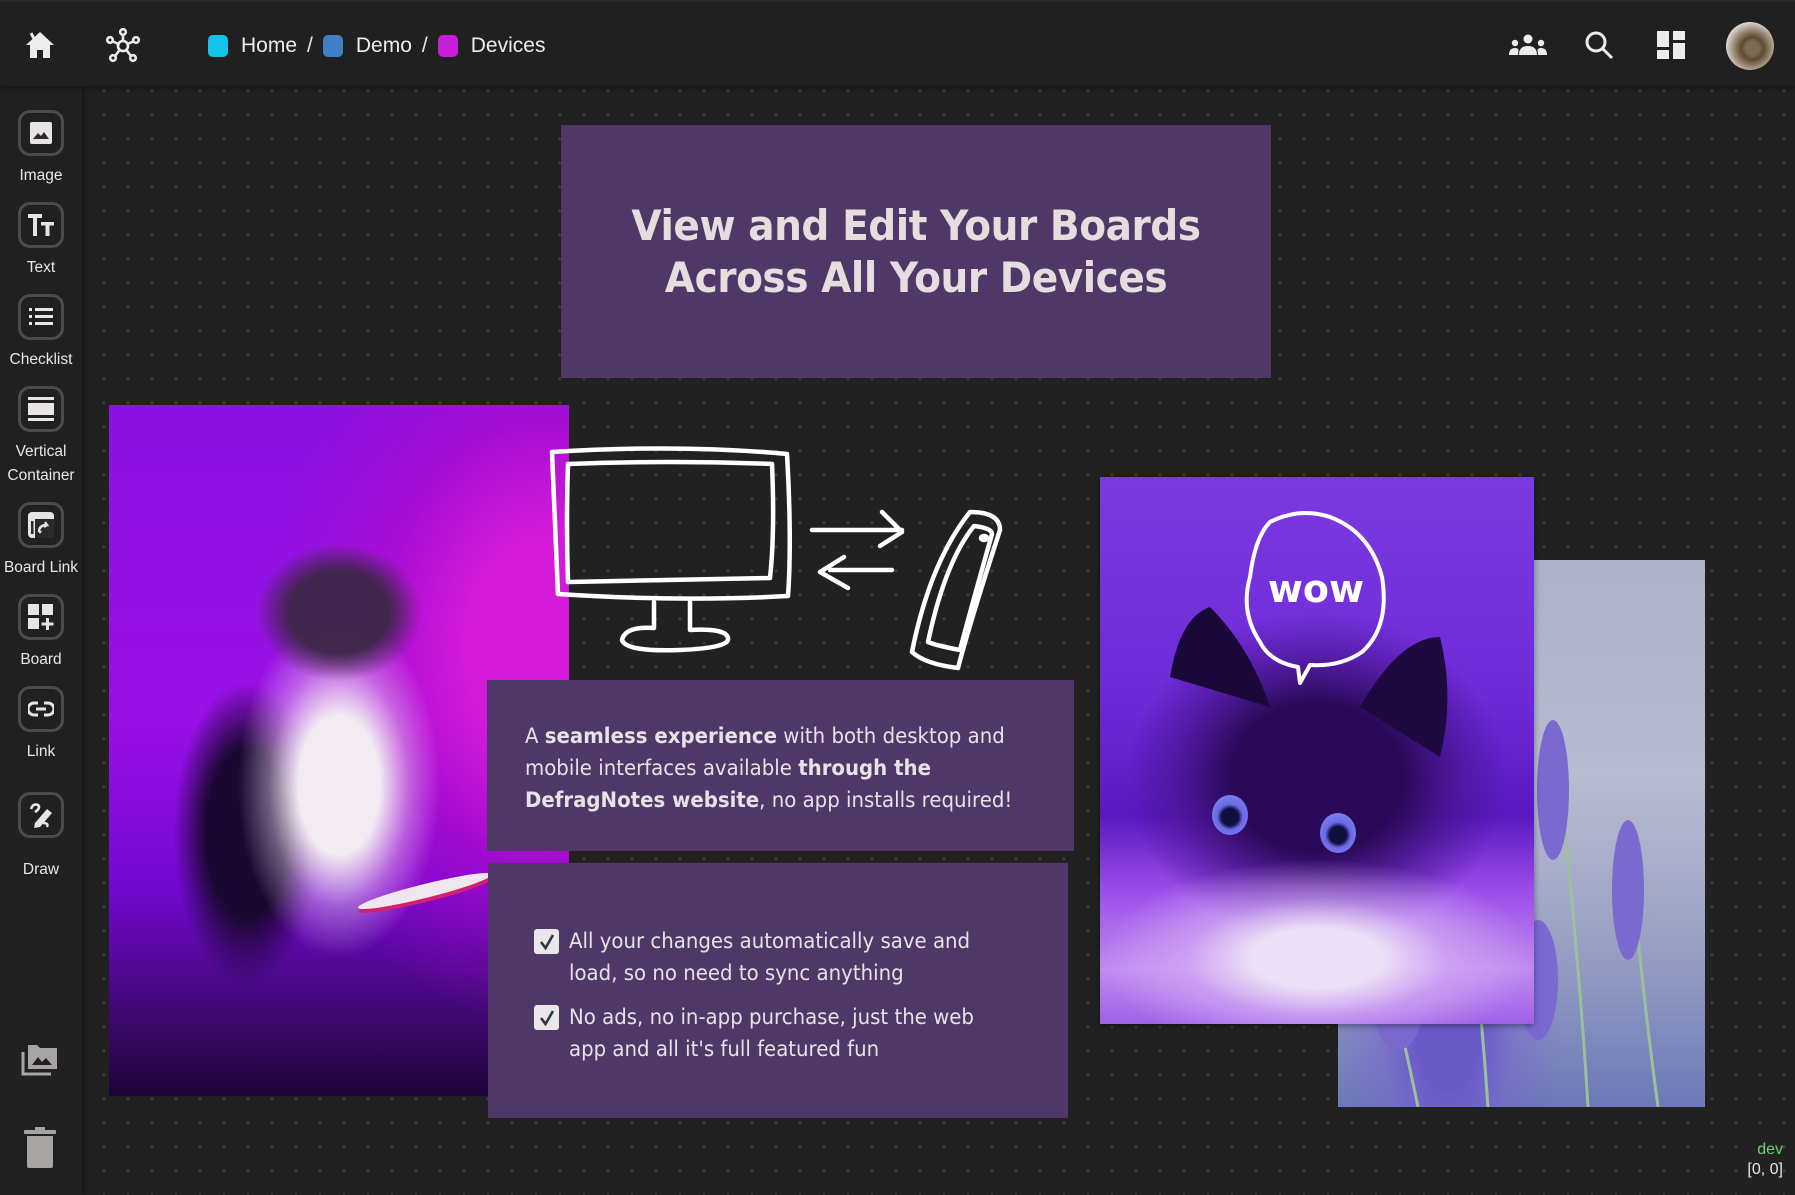 The image size is (1795, 1195). Describe the element at coordinates (41, 133) in the screenshot. I see `image-icon` at that location.